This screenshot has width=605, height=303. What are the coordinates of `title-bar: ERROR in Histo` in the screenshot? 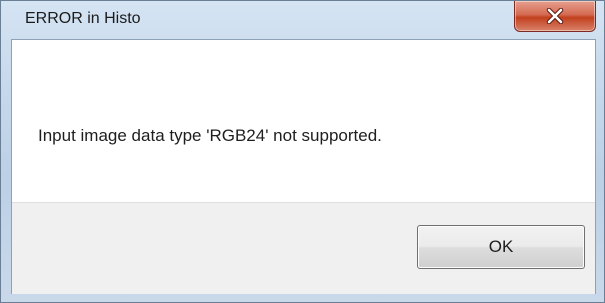 It's located at (302, 17).